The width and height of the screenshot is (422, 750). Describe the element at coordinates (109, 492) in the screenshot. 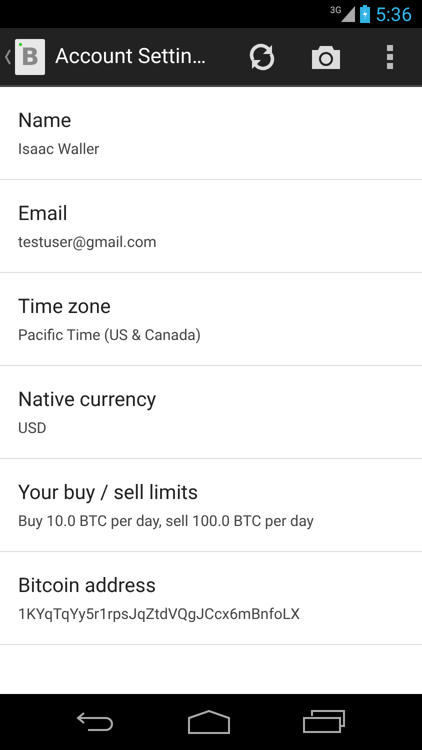

I see `setting-title: Your buy / sell limits` at that location.